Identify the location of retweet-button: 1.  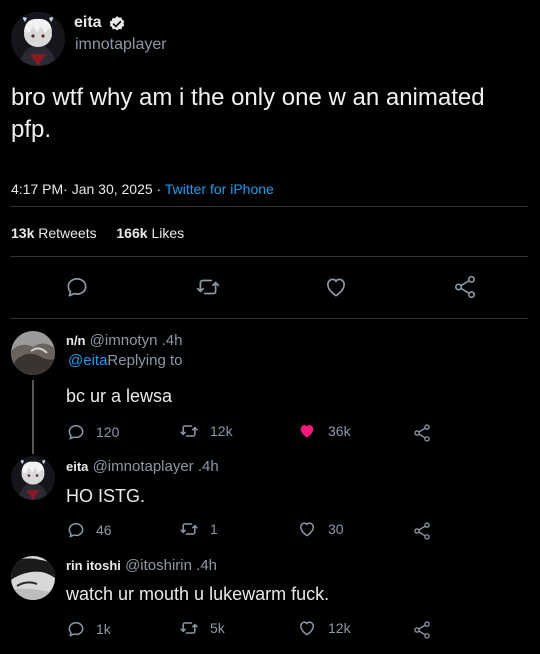
(198, 529).